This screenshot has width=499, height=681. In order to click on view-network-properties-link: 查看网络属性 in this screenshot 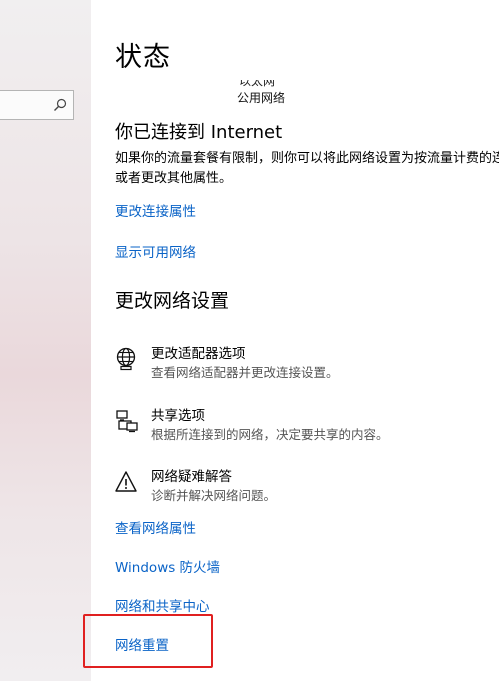, I will do `click(155, 529)`.